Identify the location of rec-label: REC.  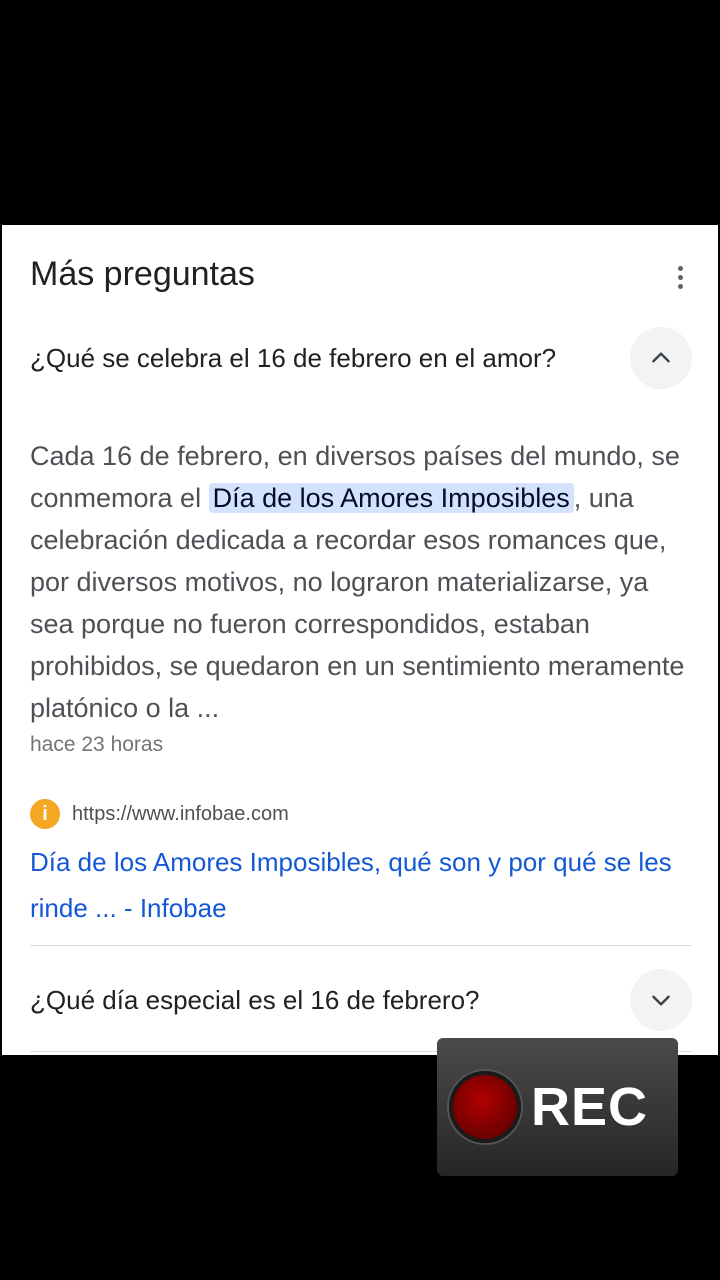
(590, 1107).